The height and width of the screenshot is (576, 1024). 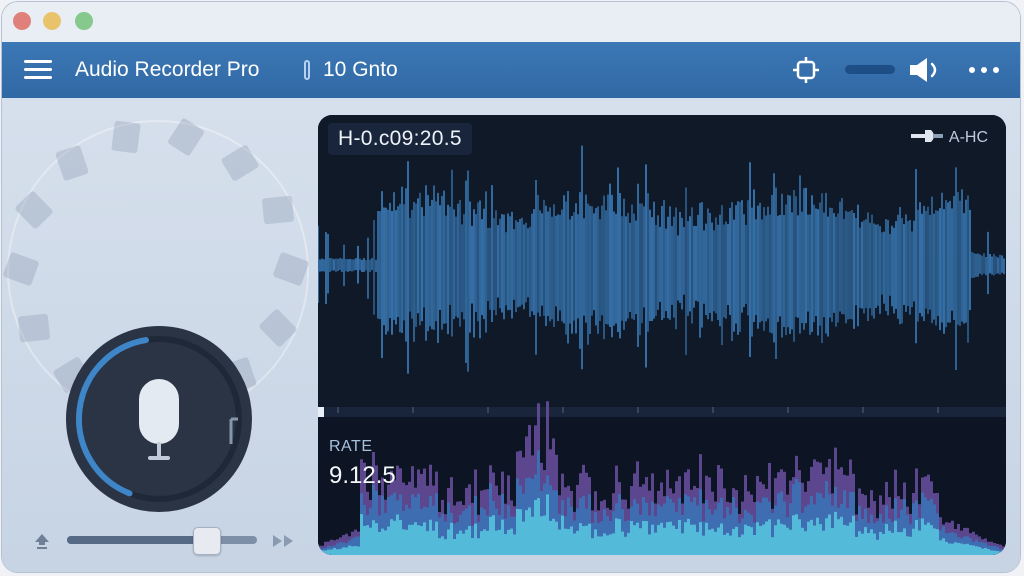 What do you see at coordinates (806, 70) in the screenshot?
I see `crosshair-target-icon` at bounding box center [806, 70].